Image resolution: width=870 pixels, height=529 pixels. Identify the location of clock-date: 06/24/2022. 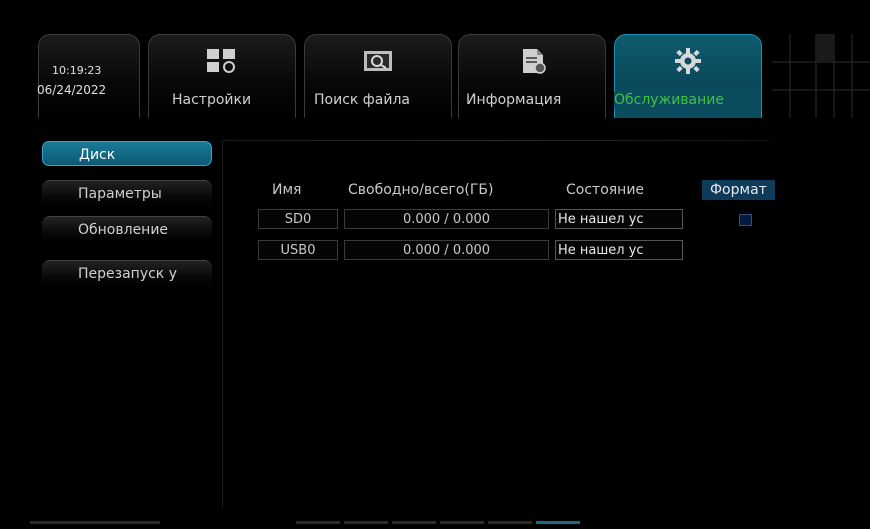
(72, 90).